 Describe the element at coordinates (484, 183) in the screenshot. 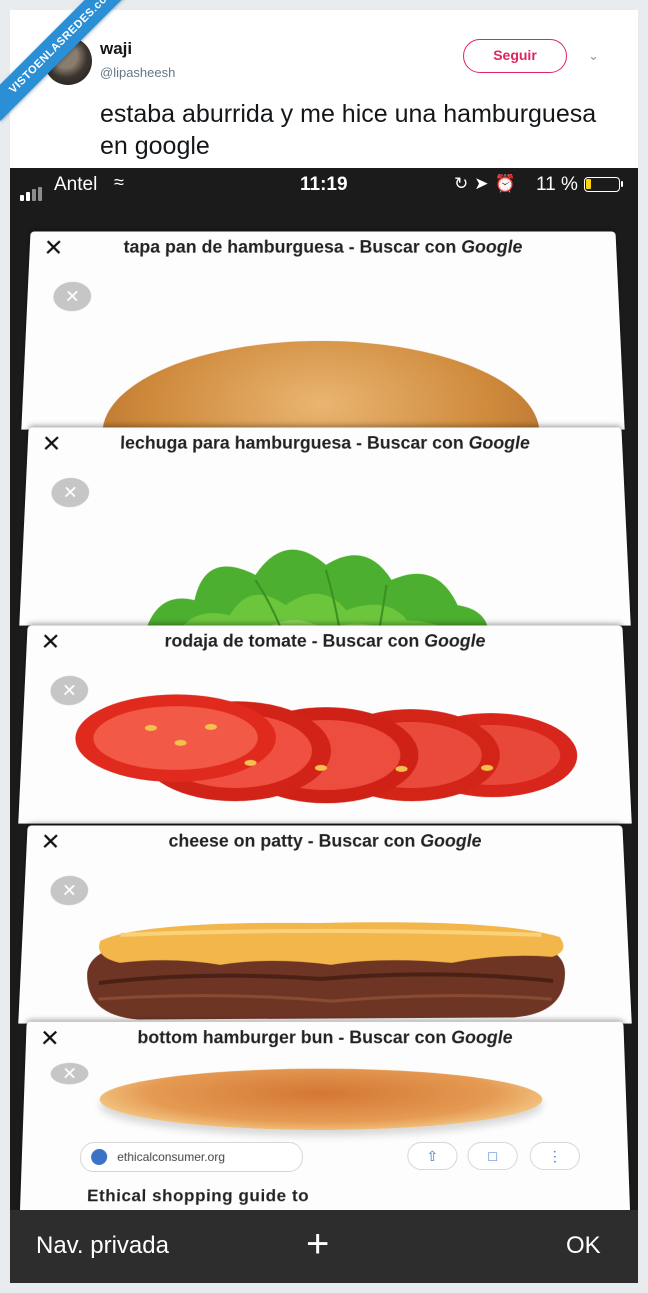

I see `location-icon: ➤` at that location.